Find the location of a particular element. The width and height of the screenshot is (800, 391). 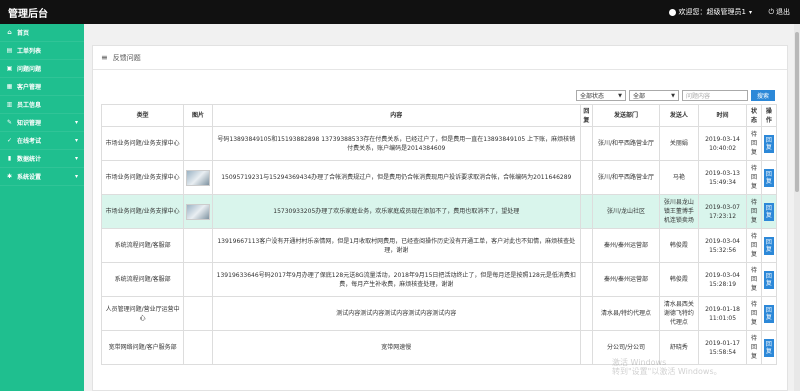

logout-button: ⏻ 退出 is located at coordinates (779, 12).